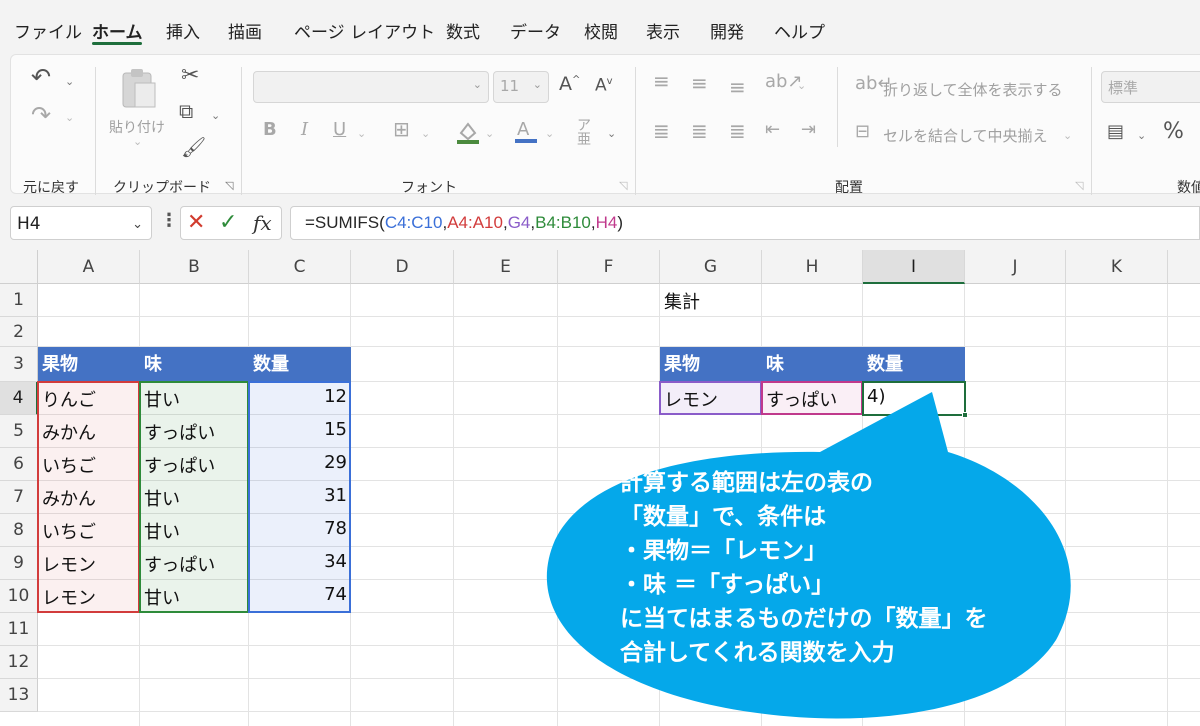 The width and height of the screenshot is (1200, 726). What do you see at coordinates (772, 130) in the screenshot?
I see `decrease-indent-icon: ⇤` at bounding box center [772, 130].